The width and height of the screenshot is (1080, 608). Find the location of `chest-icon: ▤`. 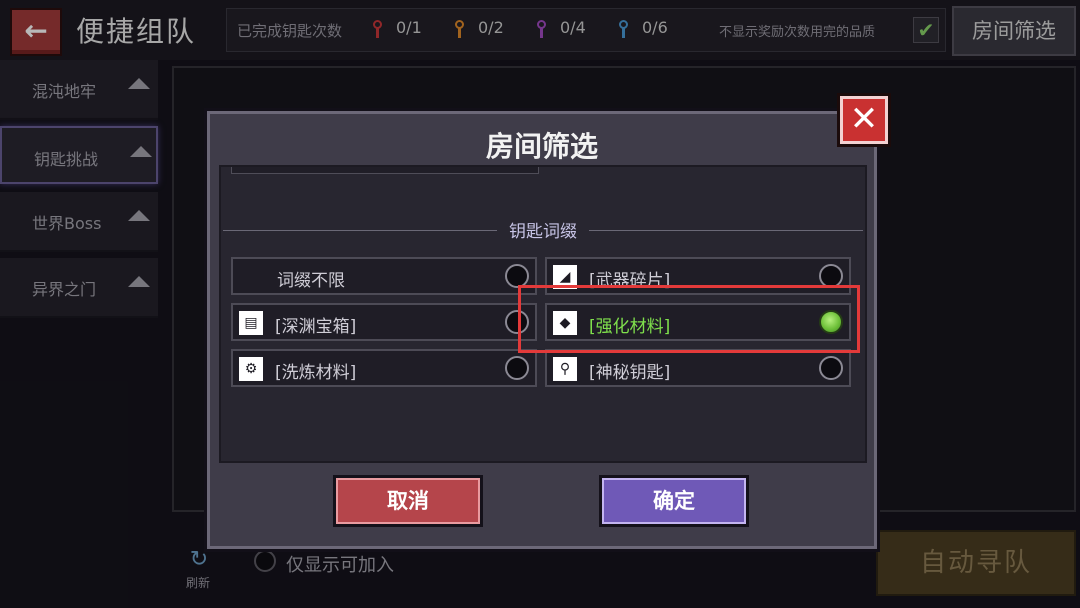

chest-icon: ▤ is located at coordinates (251, 323).